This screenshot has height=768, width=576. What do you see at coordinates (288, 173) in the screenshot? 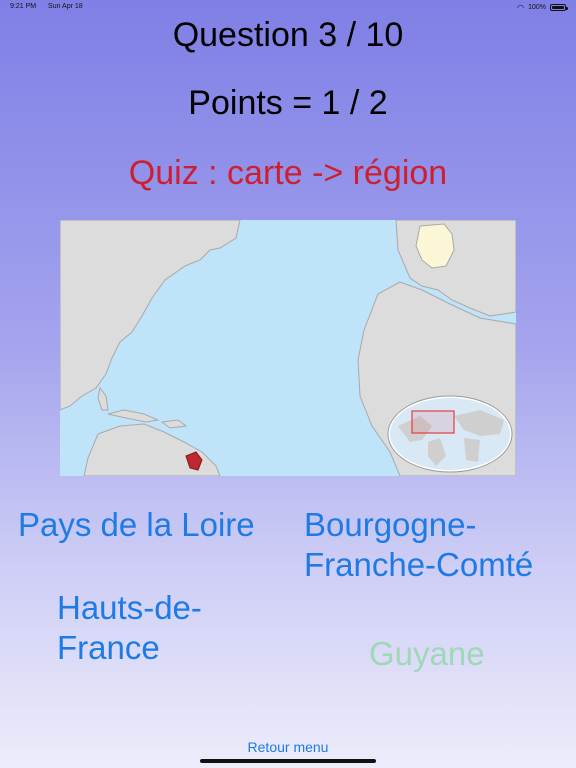
I see `quiz-mode-title: Quiz : carte -> région` at bounding box center [288, 173].